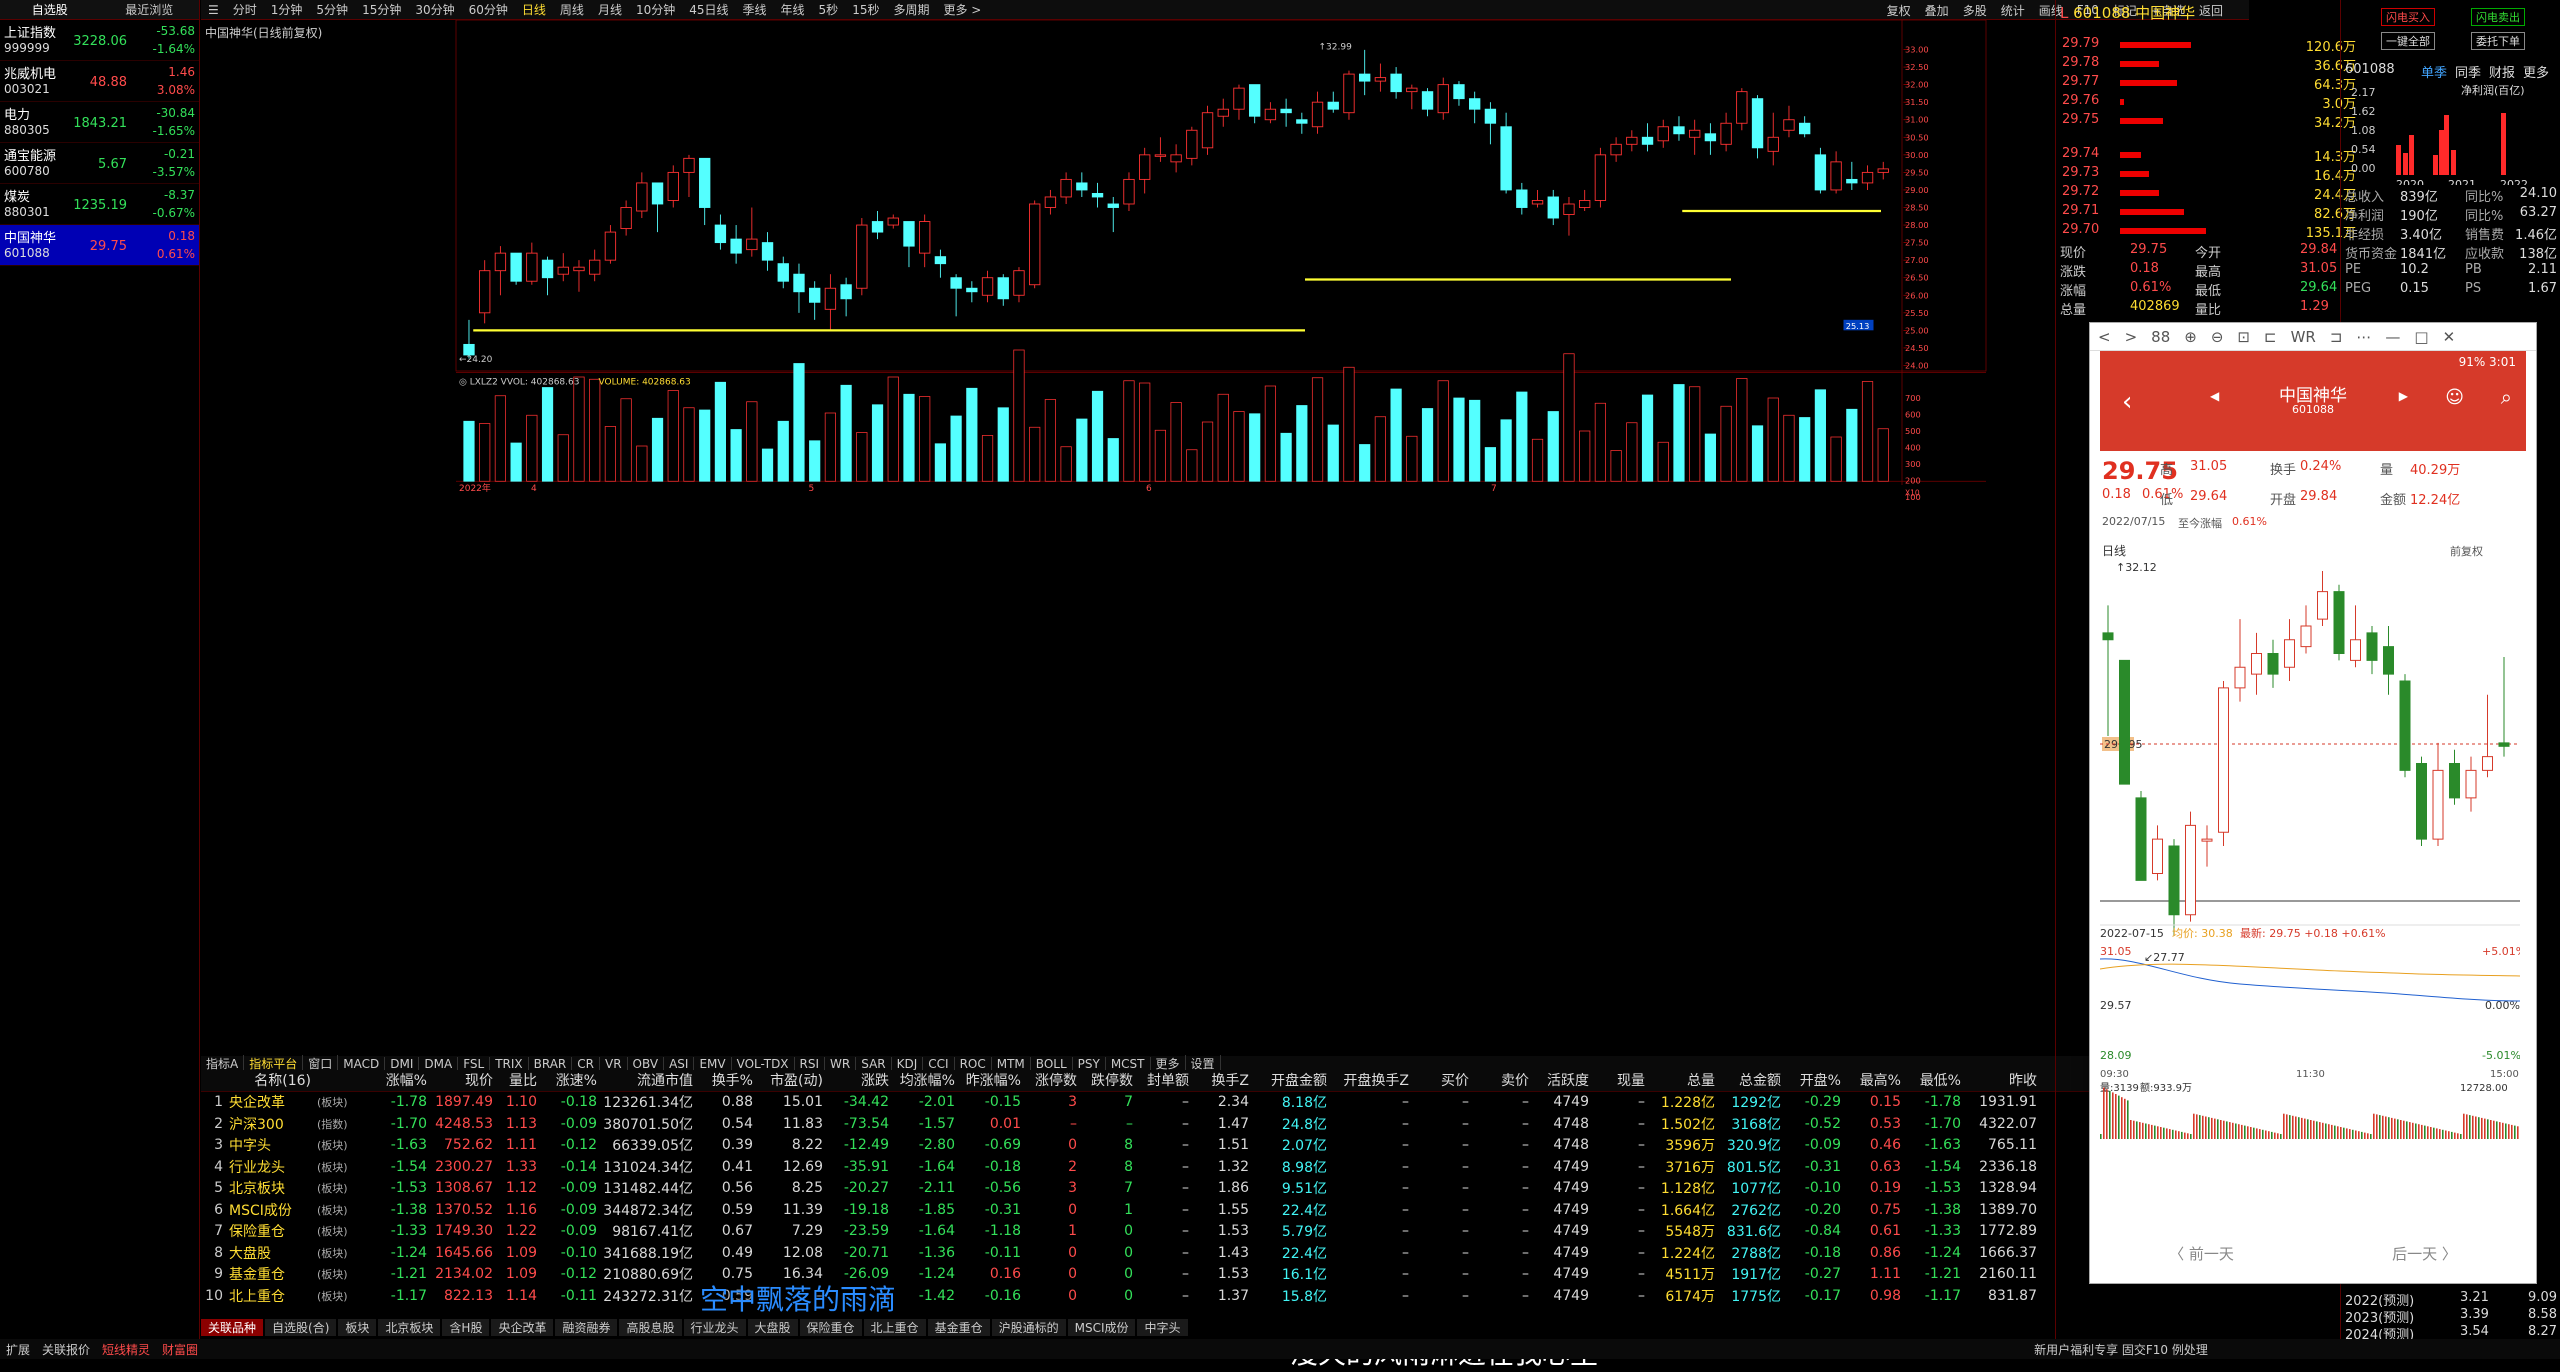 The width and height of the screenshot is (2560, 1372). I want to click on browser-icon: WR, so click(2303, 337).